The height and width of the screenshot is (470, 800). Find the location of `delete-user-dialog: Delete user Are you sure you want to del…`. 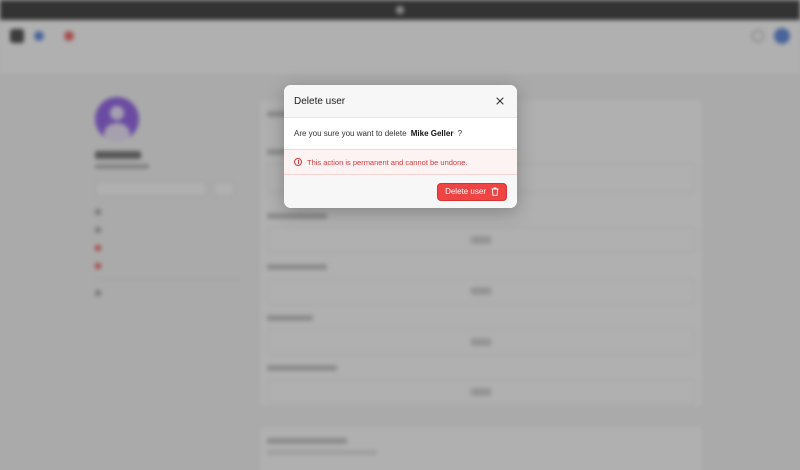

delete-user-dialog: Delete user Are you sure you want to del… is located at coordinates (400, 146).